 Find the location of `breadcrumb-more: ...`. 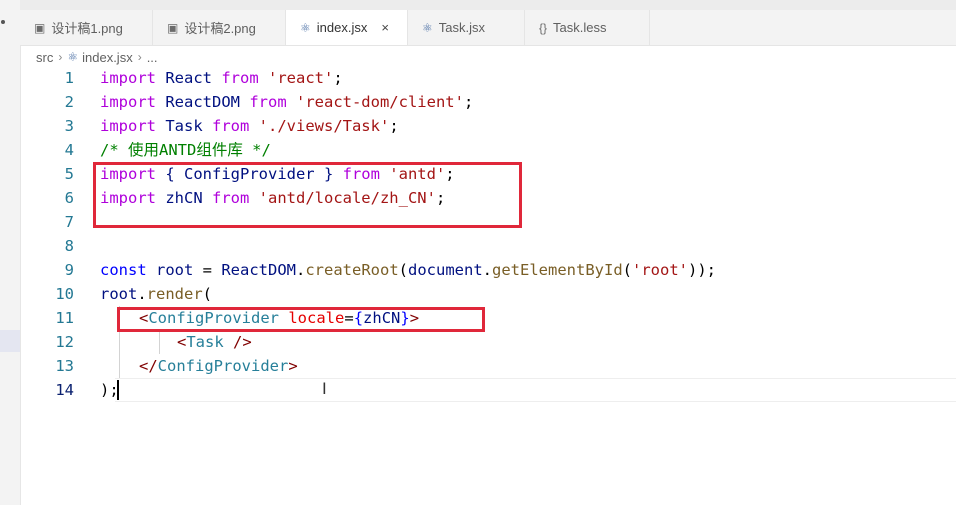

breadcrumb-more: ... is located at coordinates (152, 57).